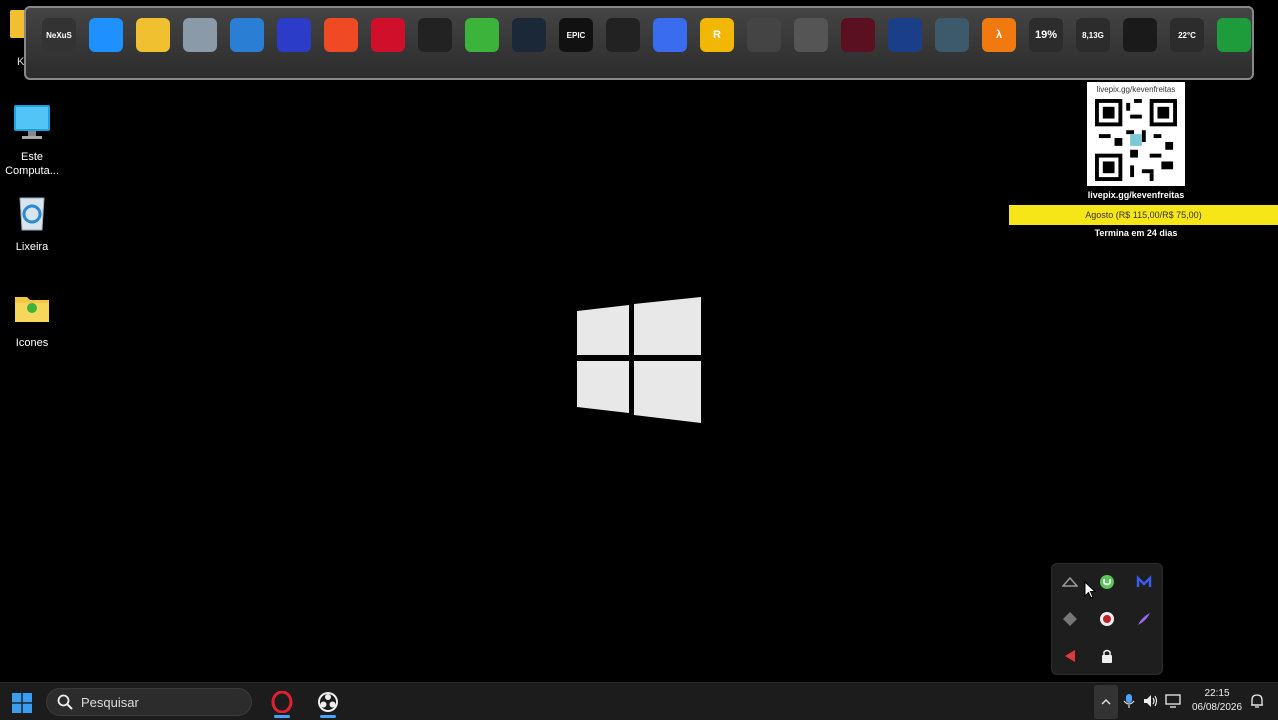  What do you see at coordinates (670, 44) in the screenshot?
I see `dock-item-roblox-studio` at bounding box center [670, 44].